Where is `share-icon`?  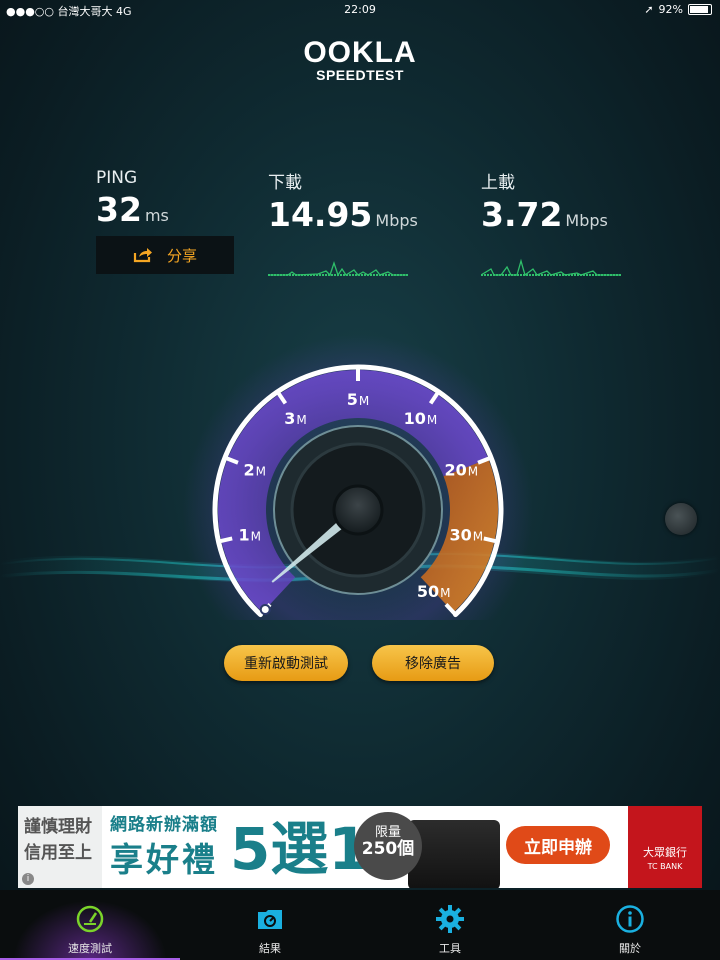 share-icon is located at coordinates (142, 255).